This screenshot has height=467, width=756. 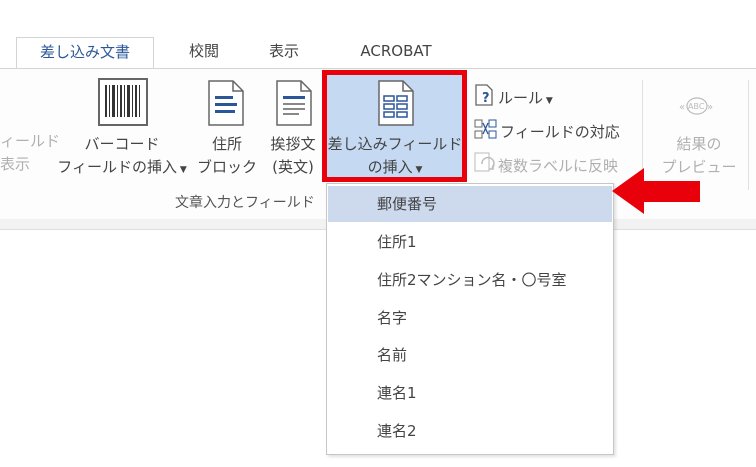 I want to click on rules-label: ルール, so click(x=521, y=98).